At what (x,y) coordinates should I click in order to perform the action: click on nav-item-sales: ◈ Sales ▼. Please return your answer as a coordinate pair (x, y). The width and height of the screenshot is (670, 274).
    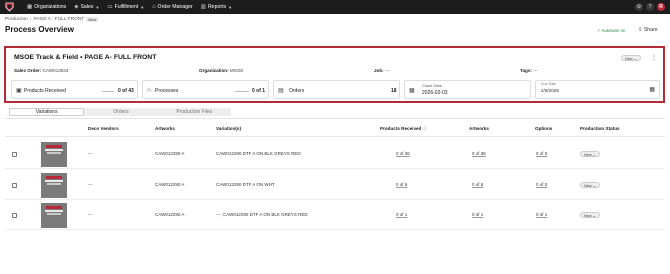
    Looking at the image, I should click on (86, 7).